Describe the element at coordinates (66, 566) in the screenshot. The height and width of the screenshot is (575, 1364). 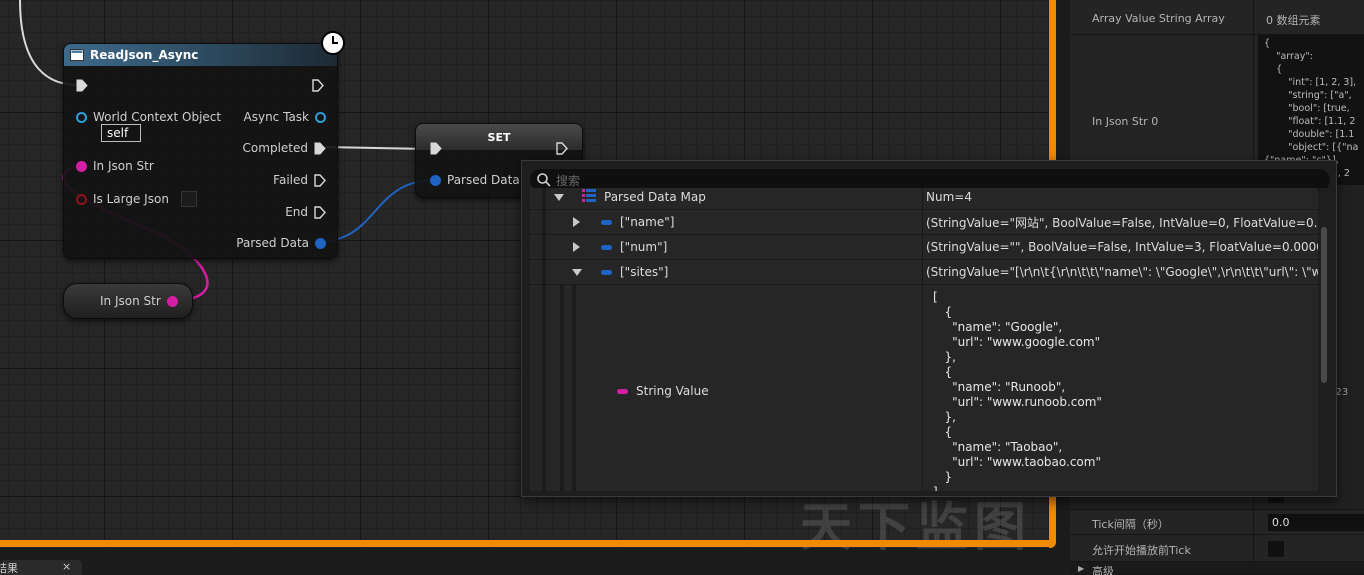
I see `close-icon: ×` at that location.